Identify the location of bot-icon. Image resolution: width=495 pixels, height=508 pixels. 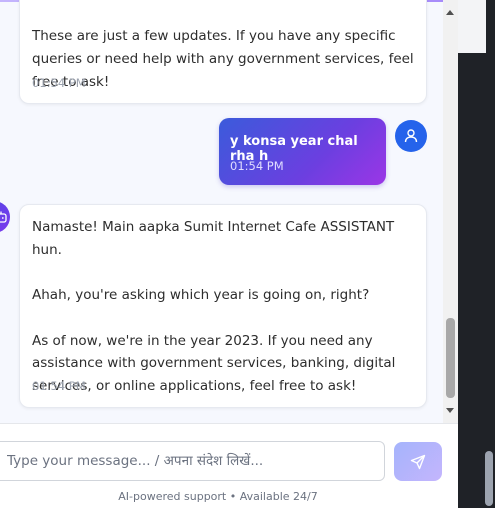
(5, 217).